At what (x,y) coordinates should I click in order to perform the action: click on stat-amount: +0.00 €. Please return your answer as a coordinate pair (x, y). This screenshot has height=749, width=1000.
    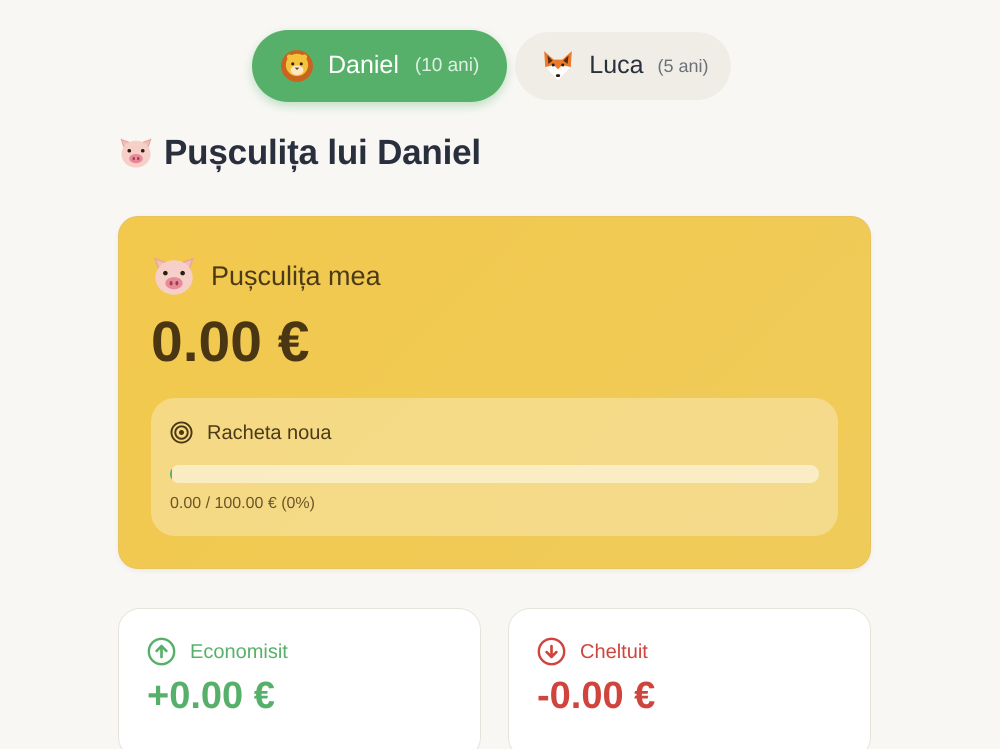
    Looking at the image, I should click on (211, 696).